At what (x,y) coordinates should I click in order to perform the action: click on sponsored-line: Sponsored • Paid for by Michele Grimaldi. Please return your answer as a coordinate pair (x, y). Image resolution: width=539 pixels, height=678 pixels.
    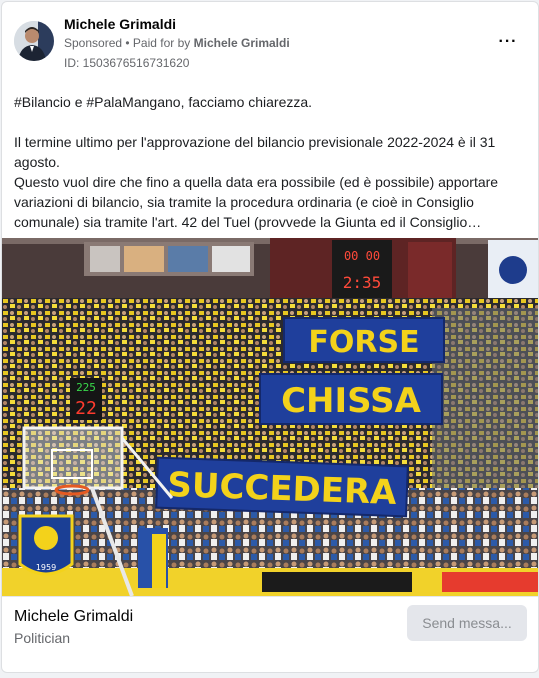
    Looking at the image, I should click on (177, 43).